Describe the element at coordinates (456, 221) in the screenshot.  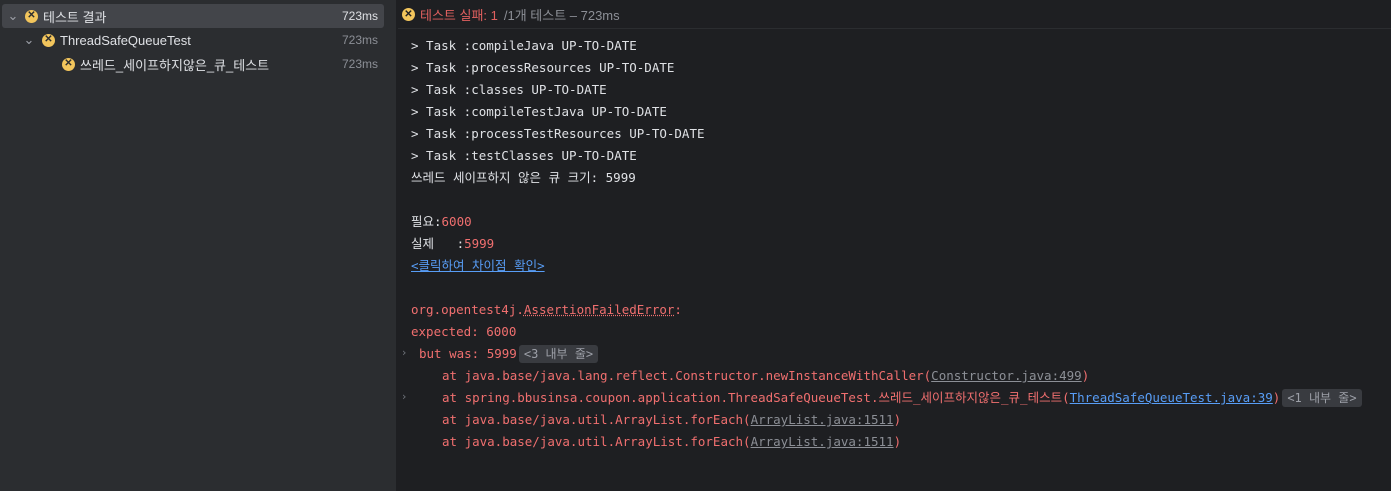
I see `expected-value: 6000` at that location.